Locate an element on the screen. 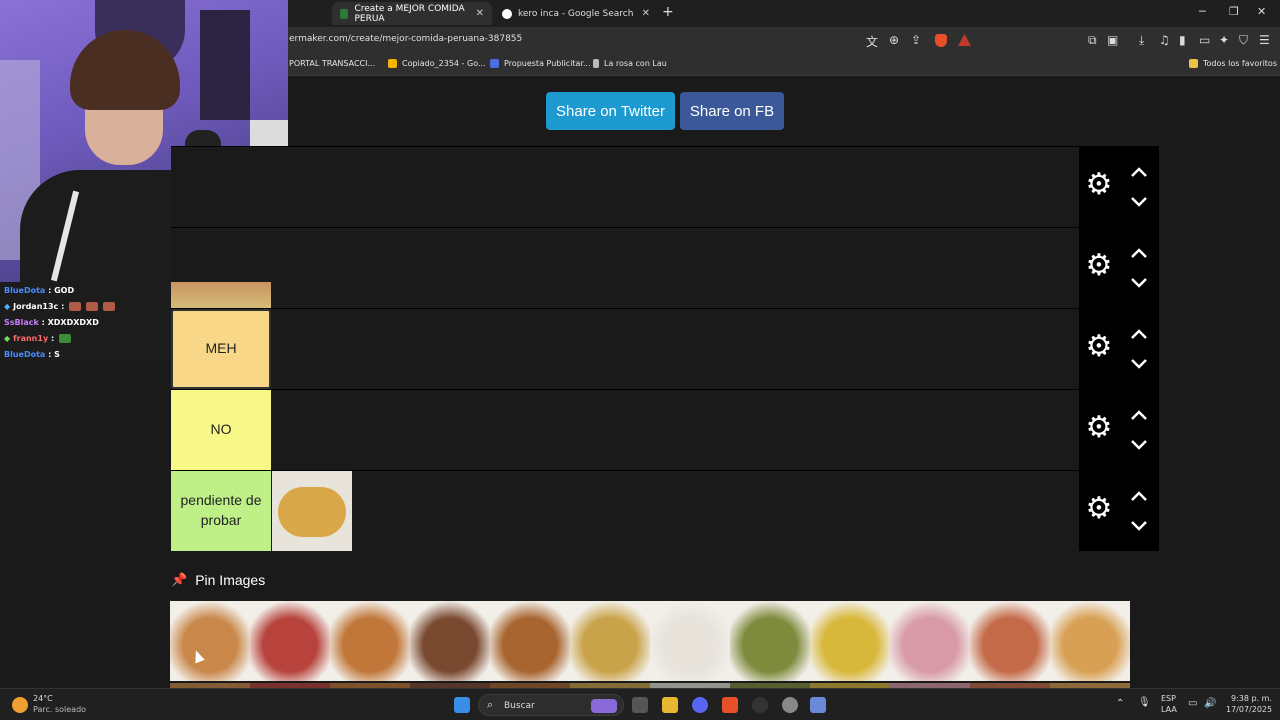 Image resolution: width=1280 pixels, height=720 pixels. clock-time: 9:38 p. m. is located at coordinates (1251, 698).